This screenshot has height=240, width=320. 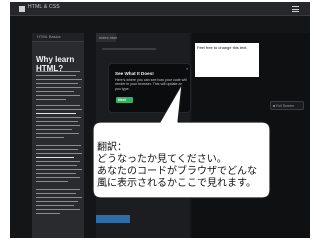 I want to click on note-line: 翻訳：, so click(x=112, y=147).